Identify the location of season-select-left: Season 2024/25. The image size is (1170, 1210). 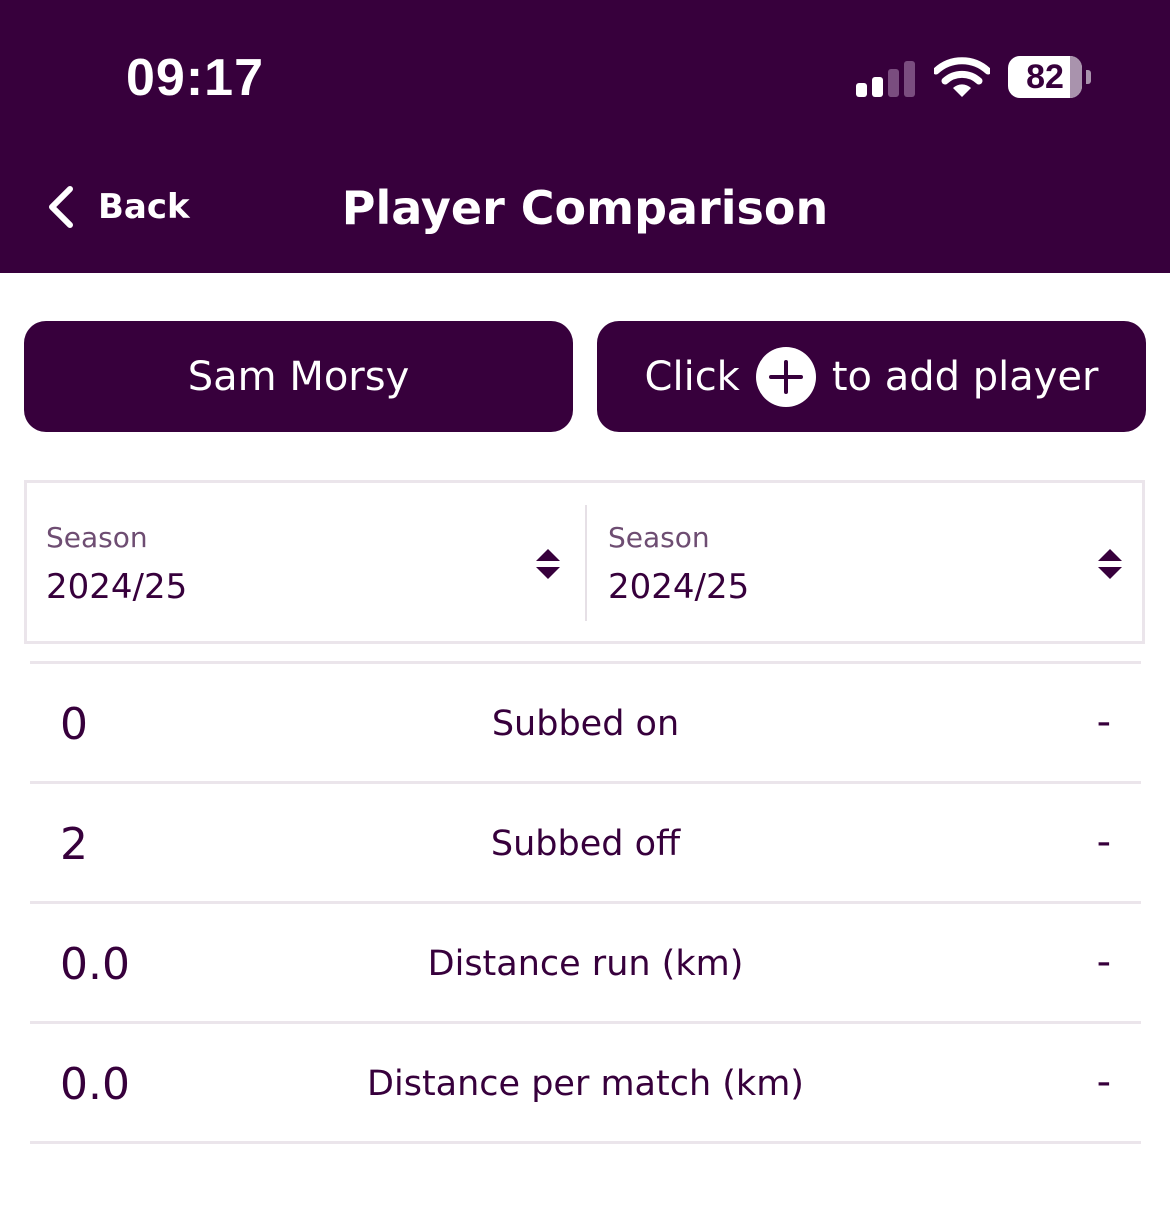
(306, 562).